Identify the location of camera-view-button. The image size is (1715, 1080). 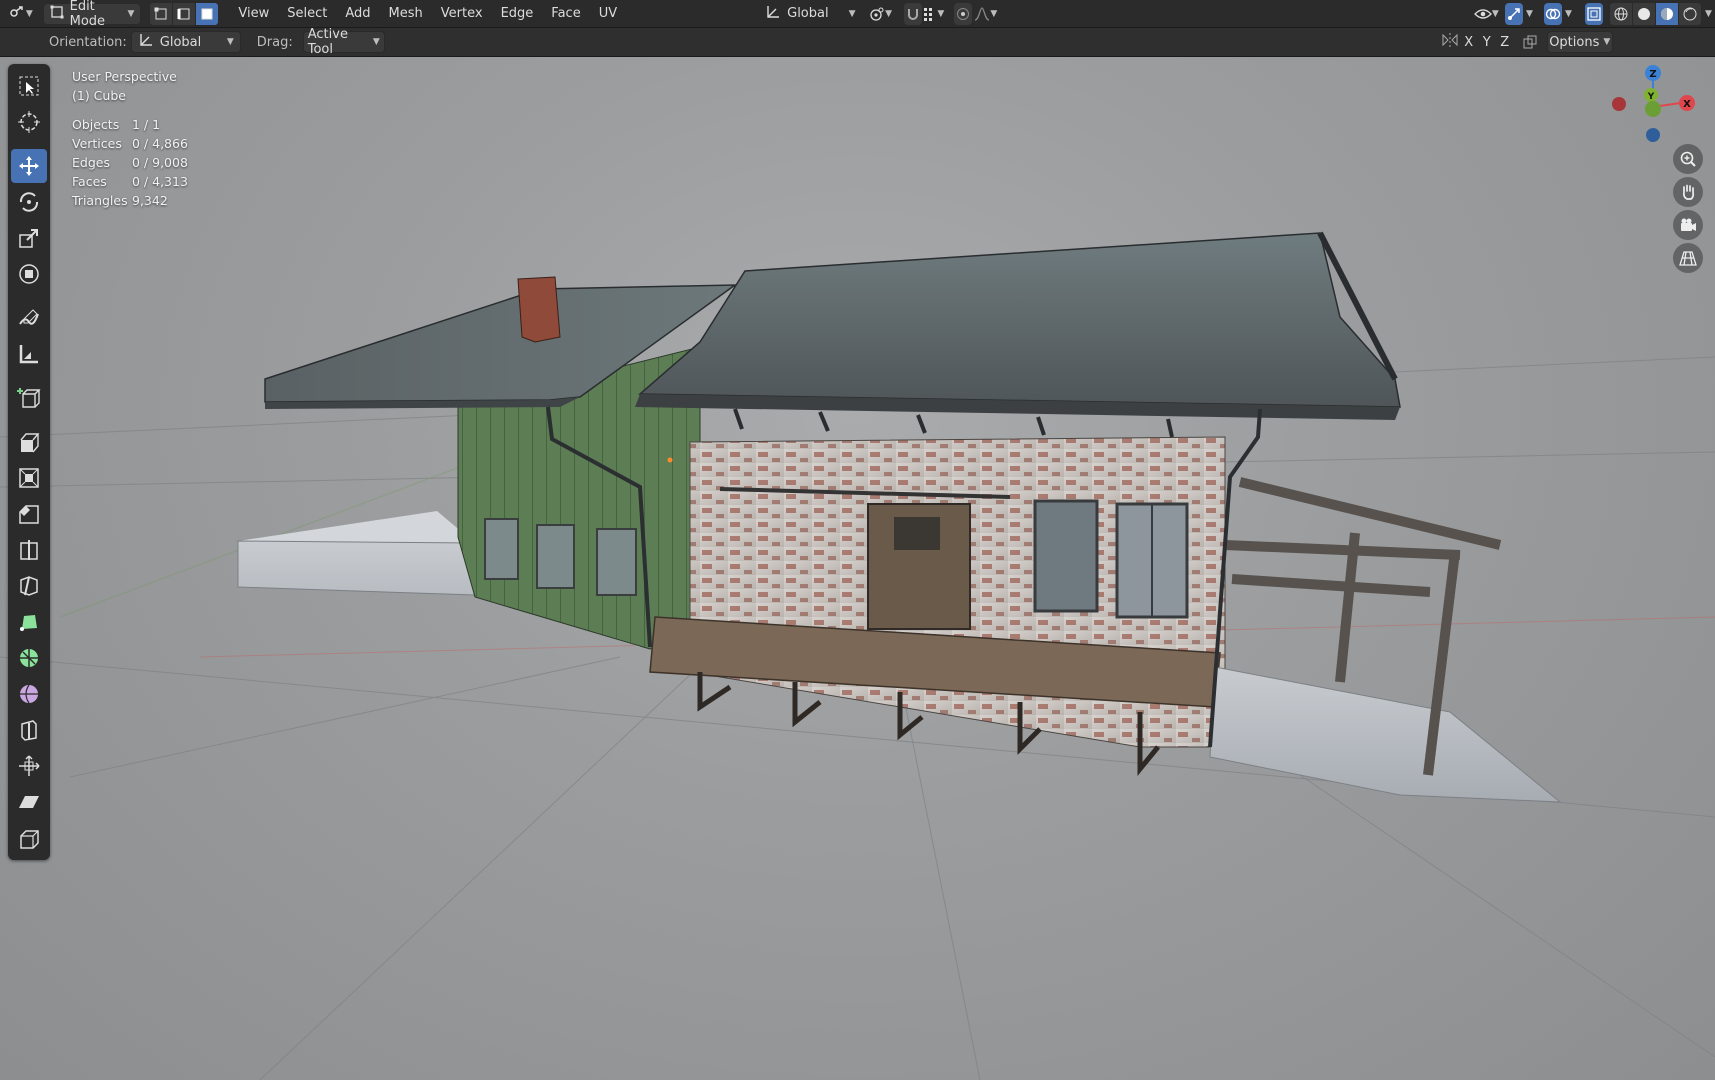
(1688, 225).